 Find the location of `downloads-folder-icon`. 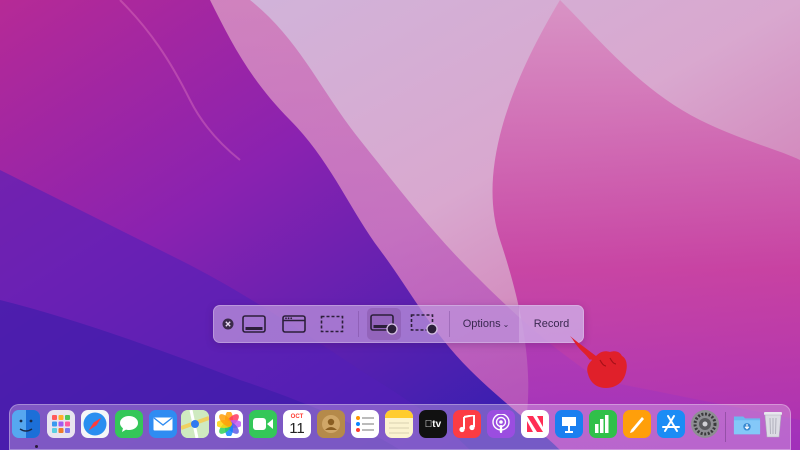

downloads-folder-icon is located at coordinates (747, 425).